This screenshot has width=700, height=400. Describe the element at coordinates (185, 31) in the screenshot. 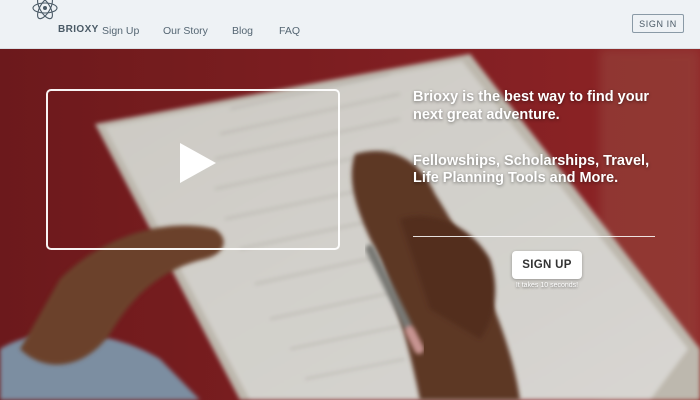

I see `nav-our-story: Our Story` at that location.